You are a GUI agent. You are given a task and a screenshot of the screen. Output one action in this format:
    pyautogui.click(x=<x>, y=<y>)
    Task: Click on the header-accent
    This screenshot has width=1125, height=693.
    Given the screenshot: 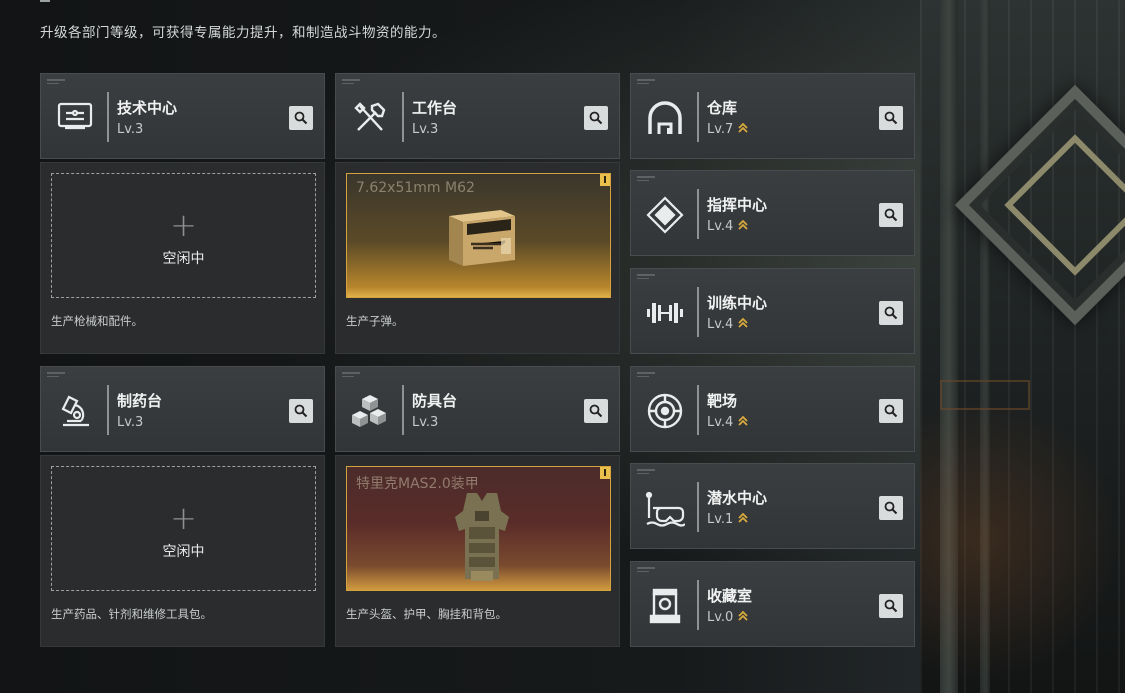 What is the action you would take?
    pyautogui.click(x=45, y=1)
    